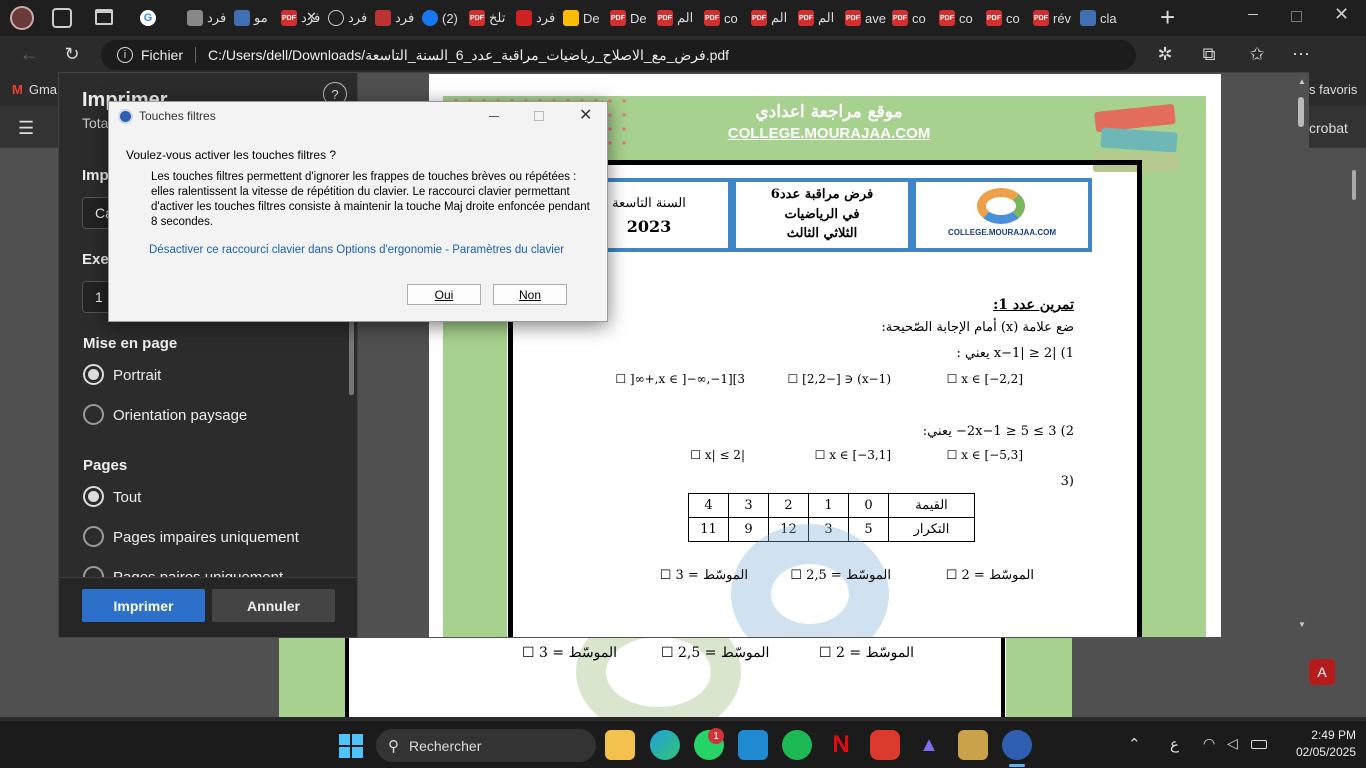  What do you see at coordinates (852, 455) in the screenshot?
I see `q2-option-b: x ∈ [−3,1] ☐` at bounding box center [852, 455].